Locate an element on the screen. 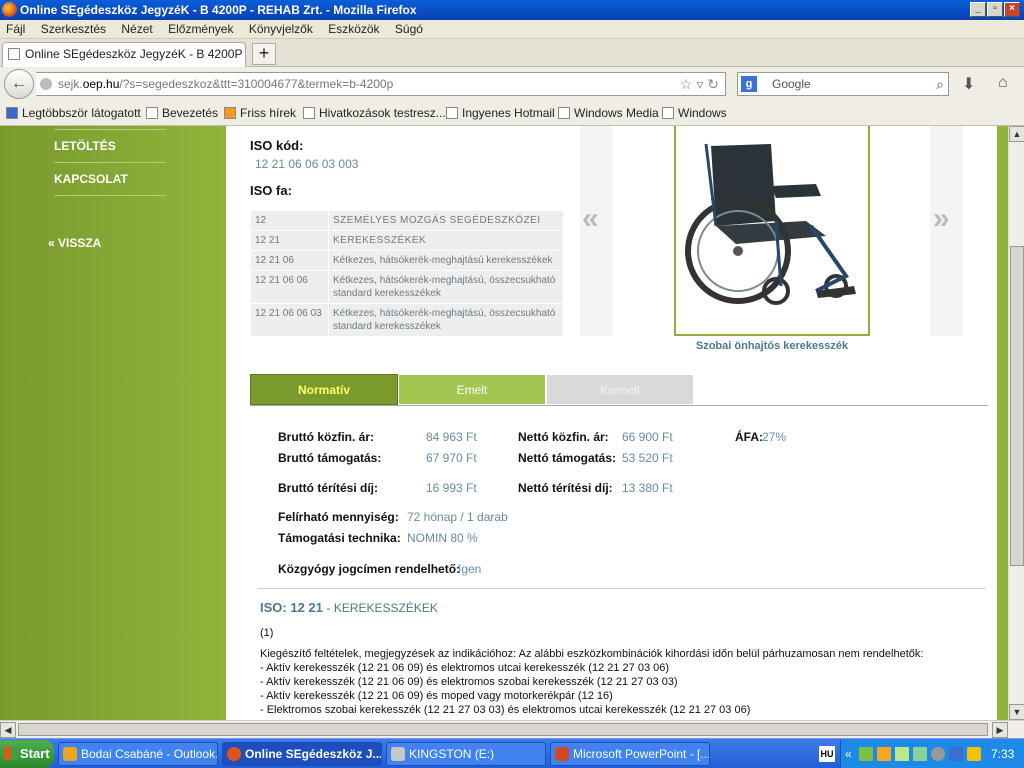  next-arrow-icon: » is located at coordinates (941, 219).